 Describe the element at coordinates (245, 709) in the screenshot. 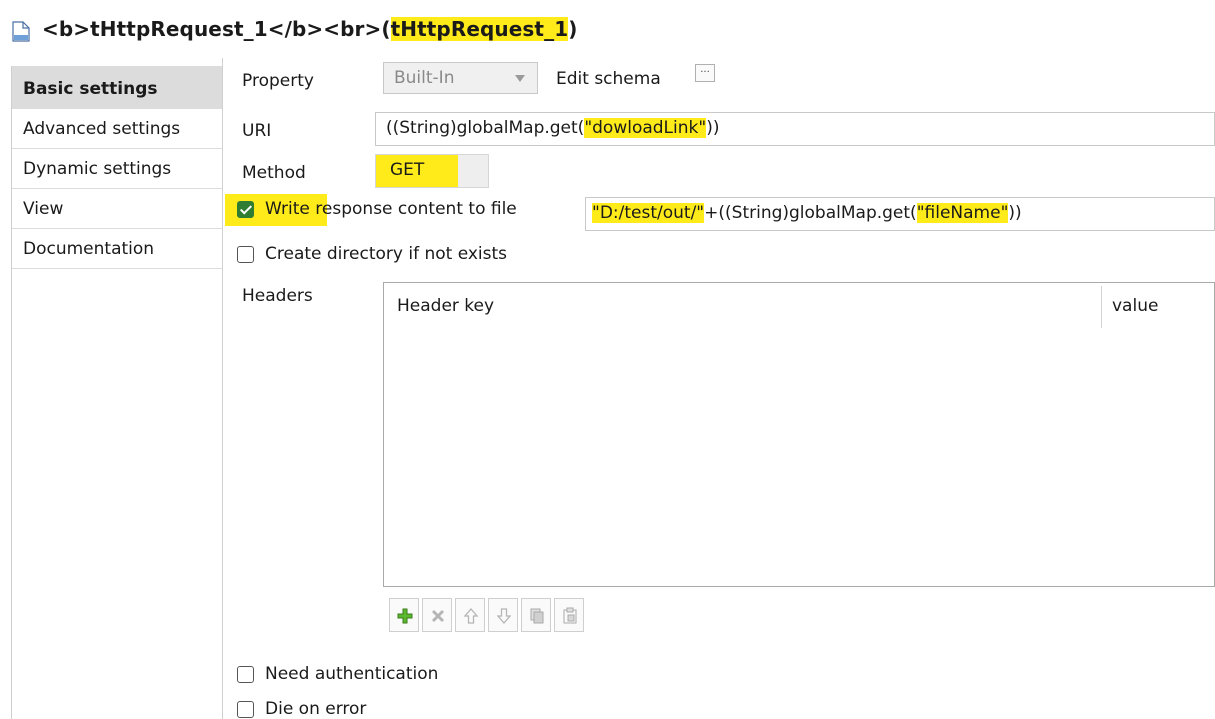

I see `die-on-error-checkbox` at that location.